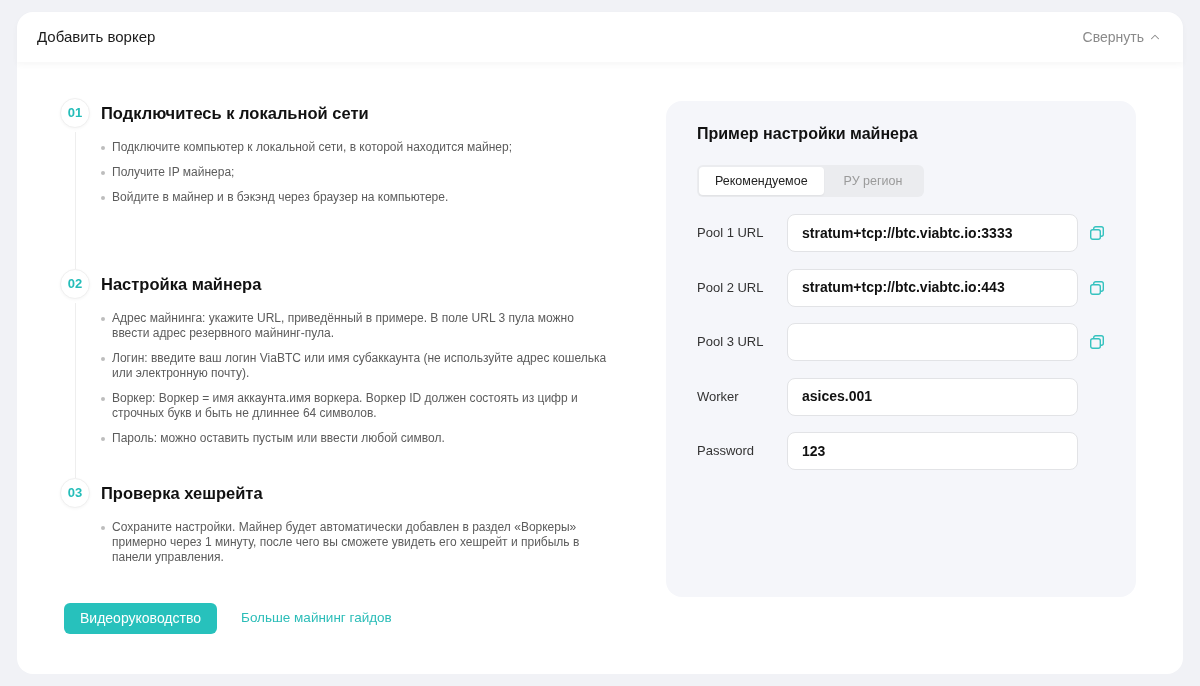 The height and width of the screenshot is (686, 1200). I want to click on input-field: stratum+tcp://btc.viabtc.io:3333, so click(932, 233).